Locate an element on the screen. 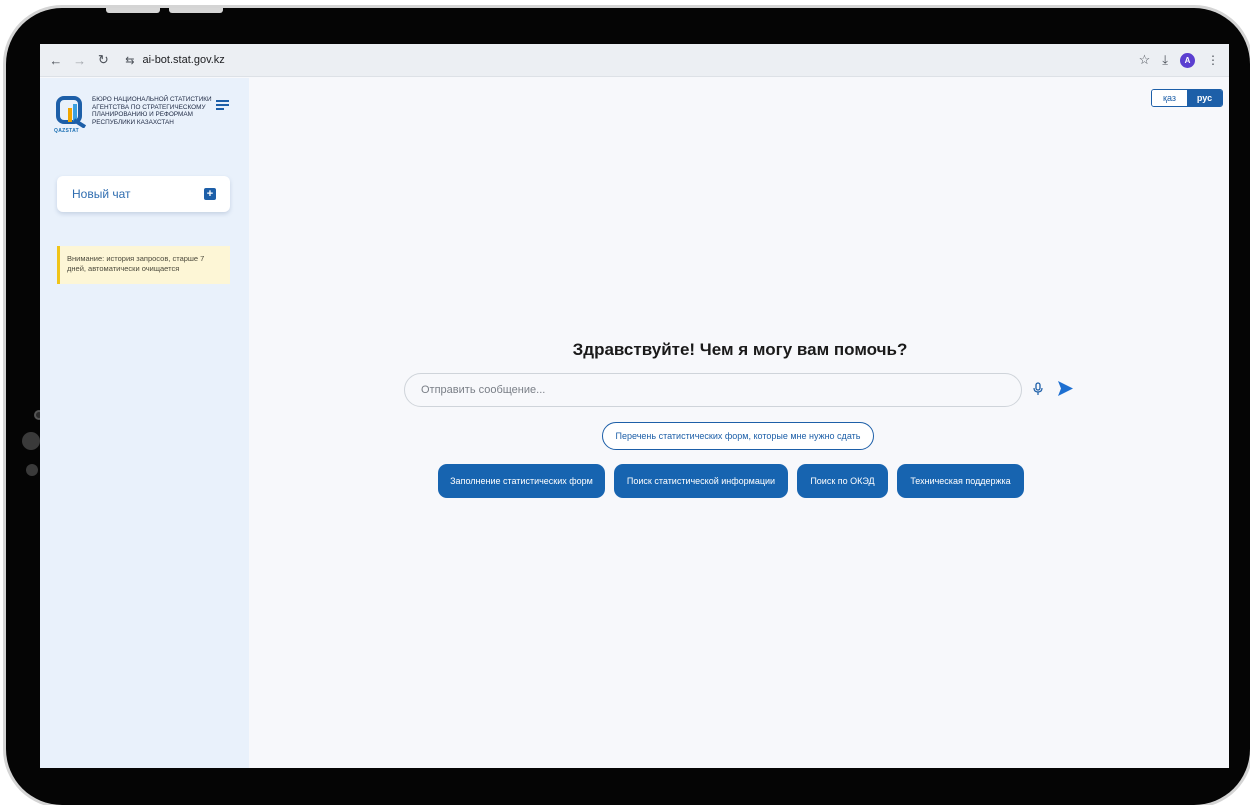 This screenshot has height=805, width=1250. lang-option-kaz: қаз is located at coordinates (1169, 98).